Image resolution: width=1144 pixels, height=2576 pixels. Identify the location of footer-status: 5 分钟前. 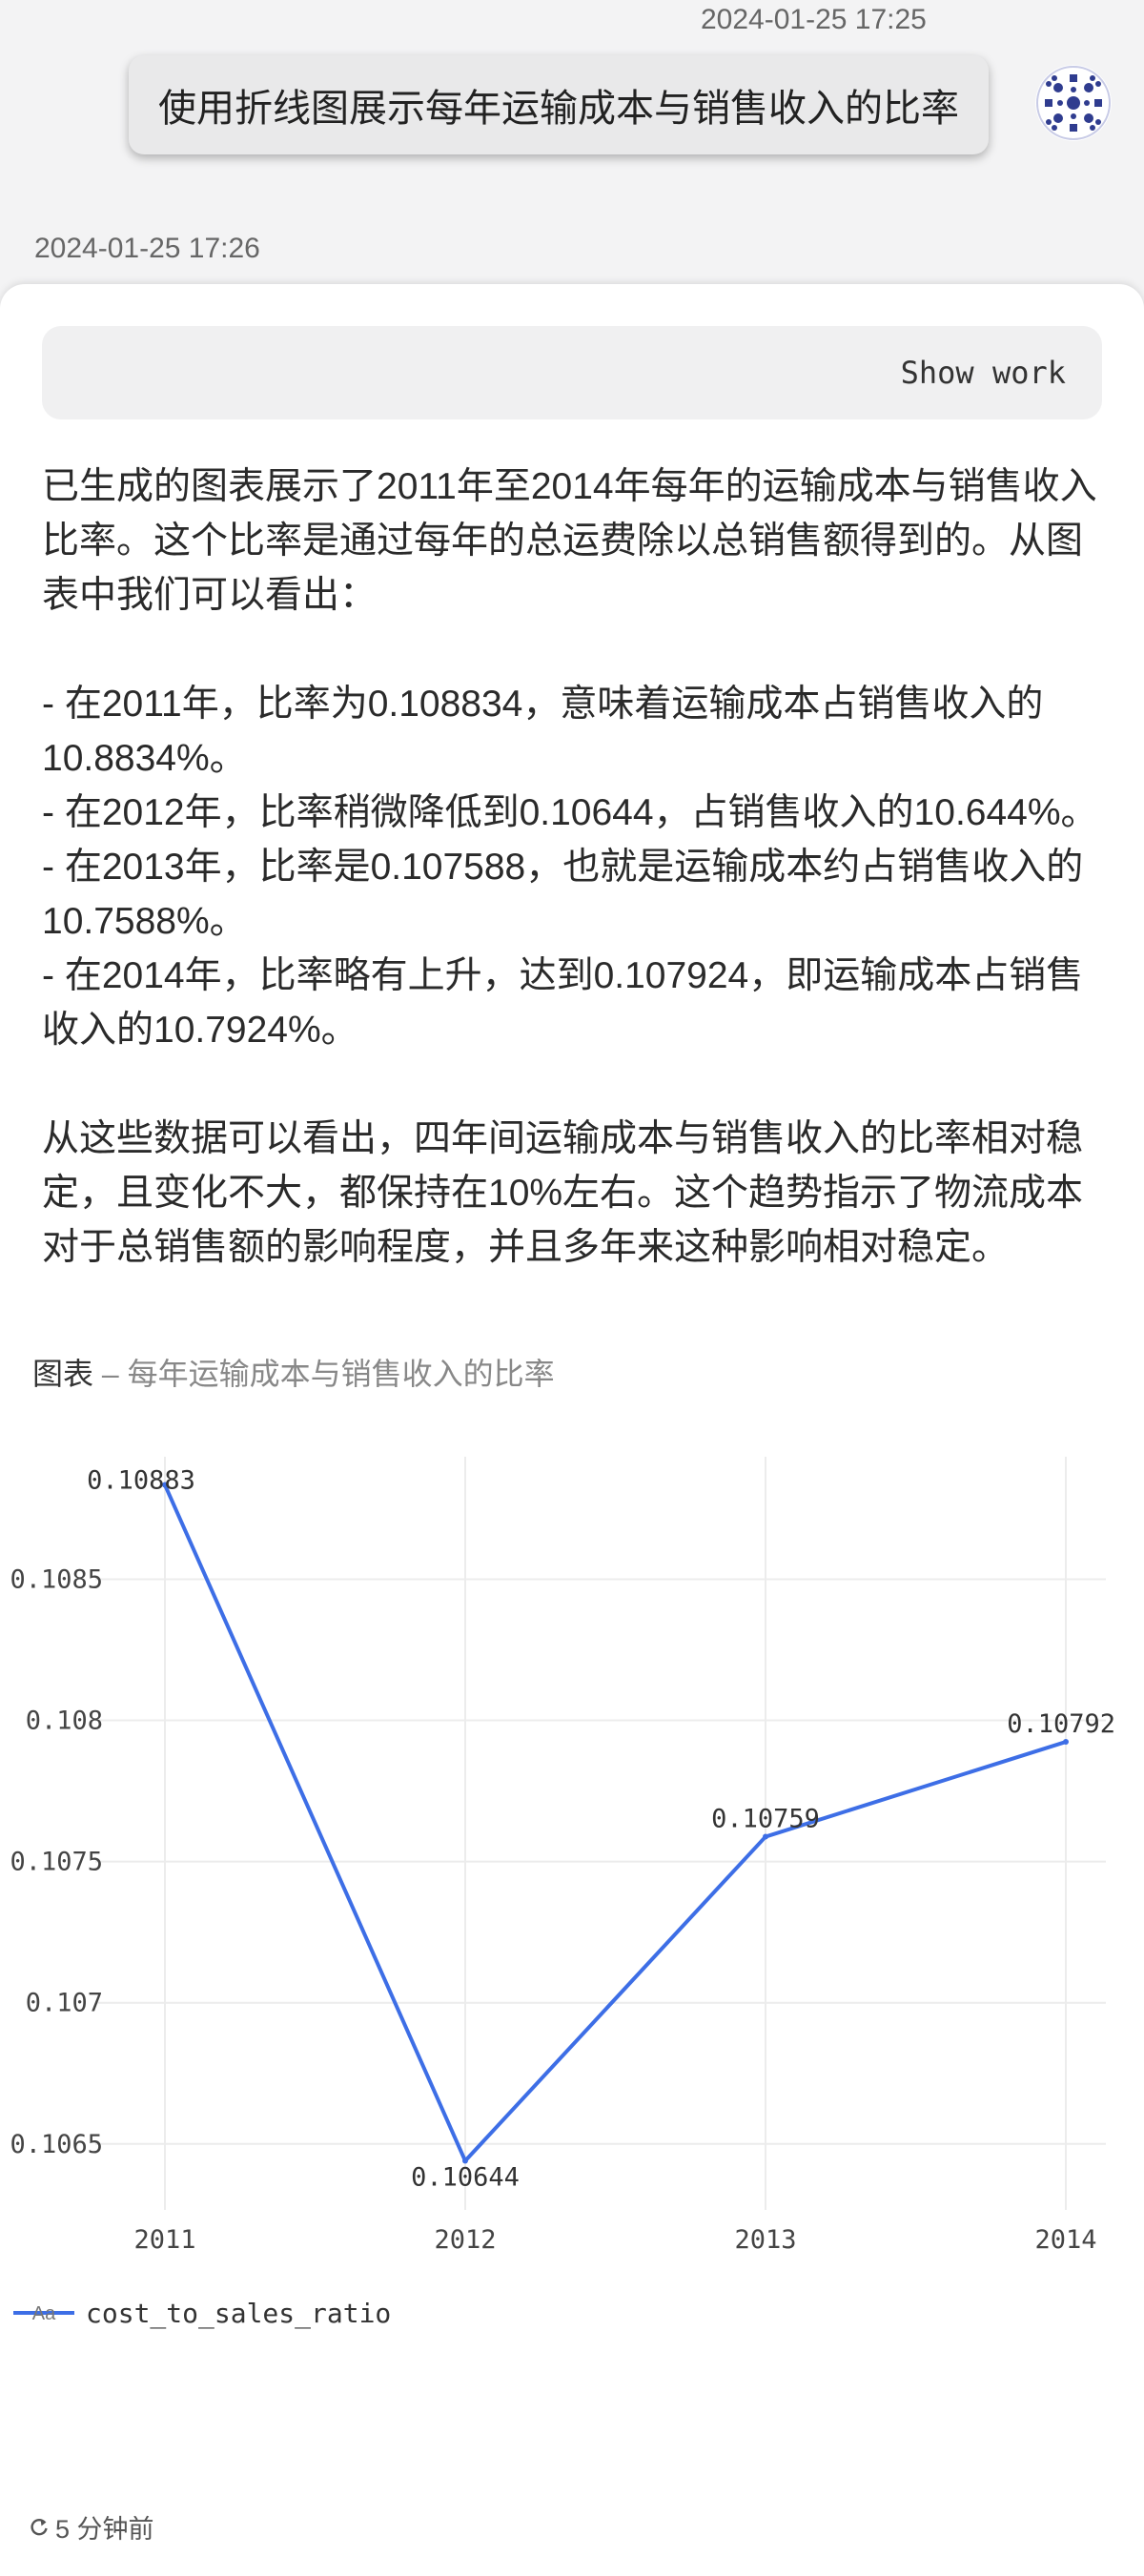
(91, 2526).